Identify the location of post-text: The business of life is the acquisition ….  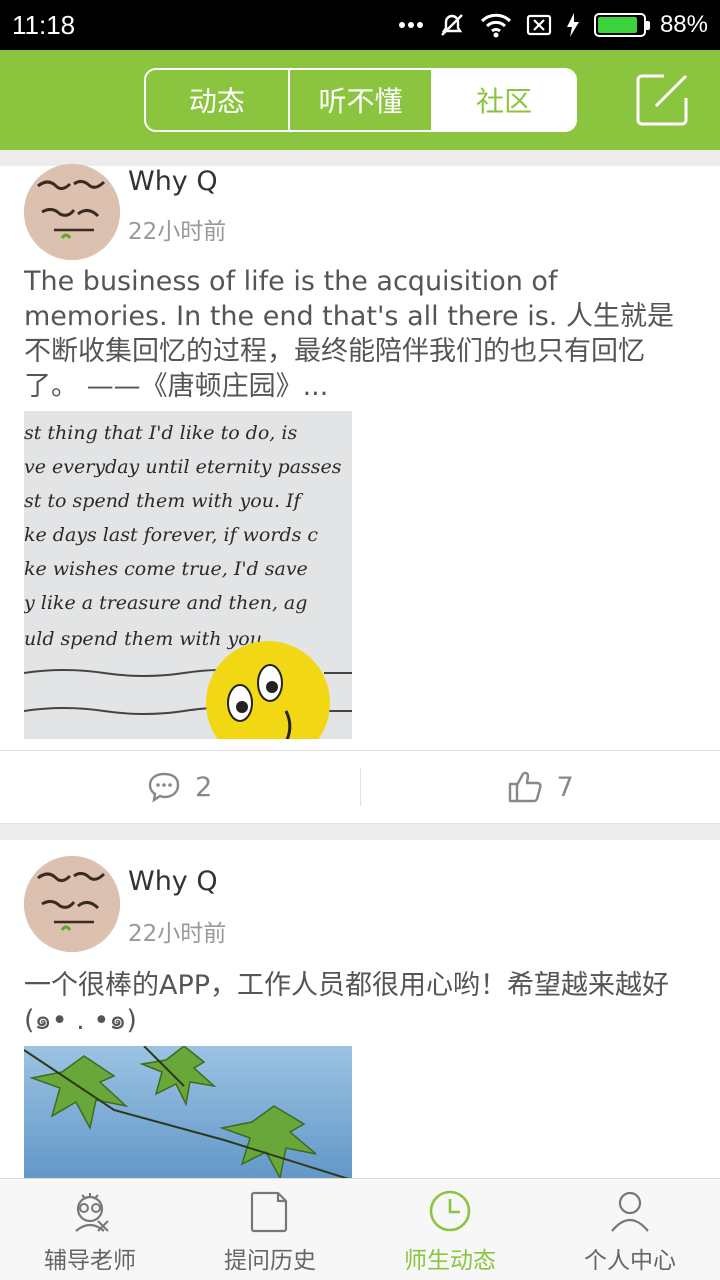
(360, 334).